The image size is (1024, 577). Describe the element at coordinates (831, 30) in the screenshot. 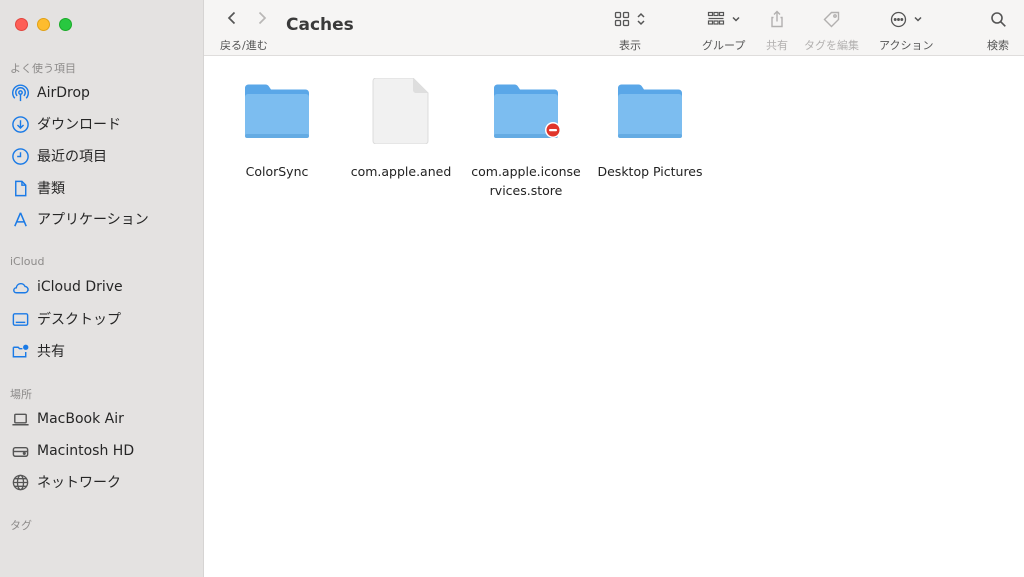

I see `edit-tags-button: タグを編集` at that location.